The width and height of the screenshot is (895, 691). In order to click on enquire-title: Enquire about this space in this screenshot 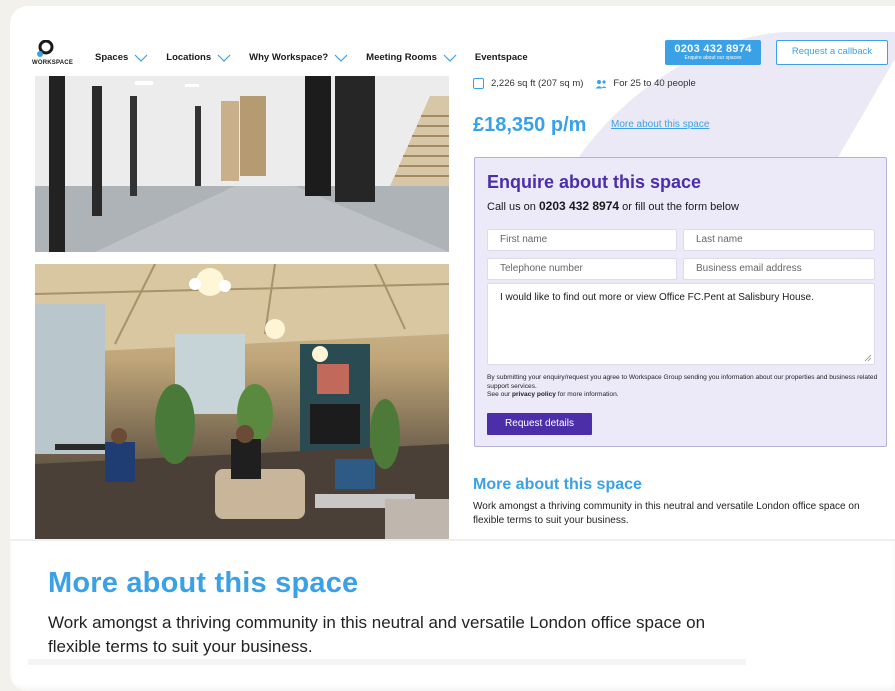, I will do `click(594, 182)`.